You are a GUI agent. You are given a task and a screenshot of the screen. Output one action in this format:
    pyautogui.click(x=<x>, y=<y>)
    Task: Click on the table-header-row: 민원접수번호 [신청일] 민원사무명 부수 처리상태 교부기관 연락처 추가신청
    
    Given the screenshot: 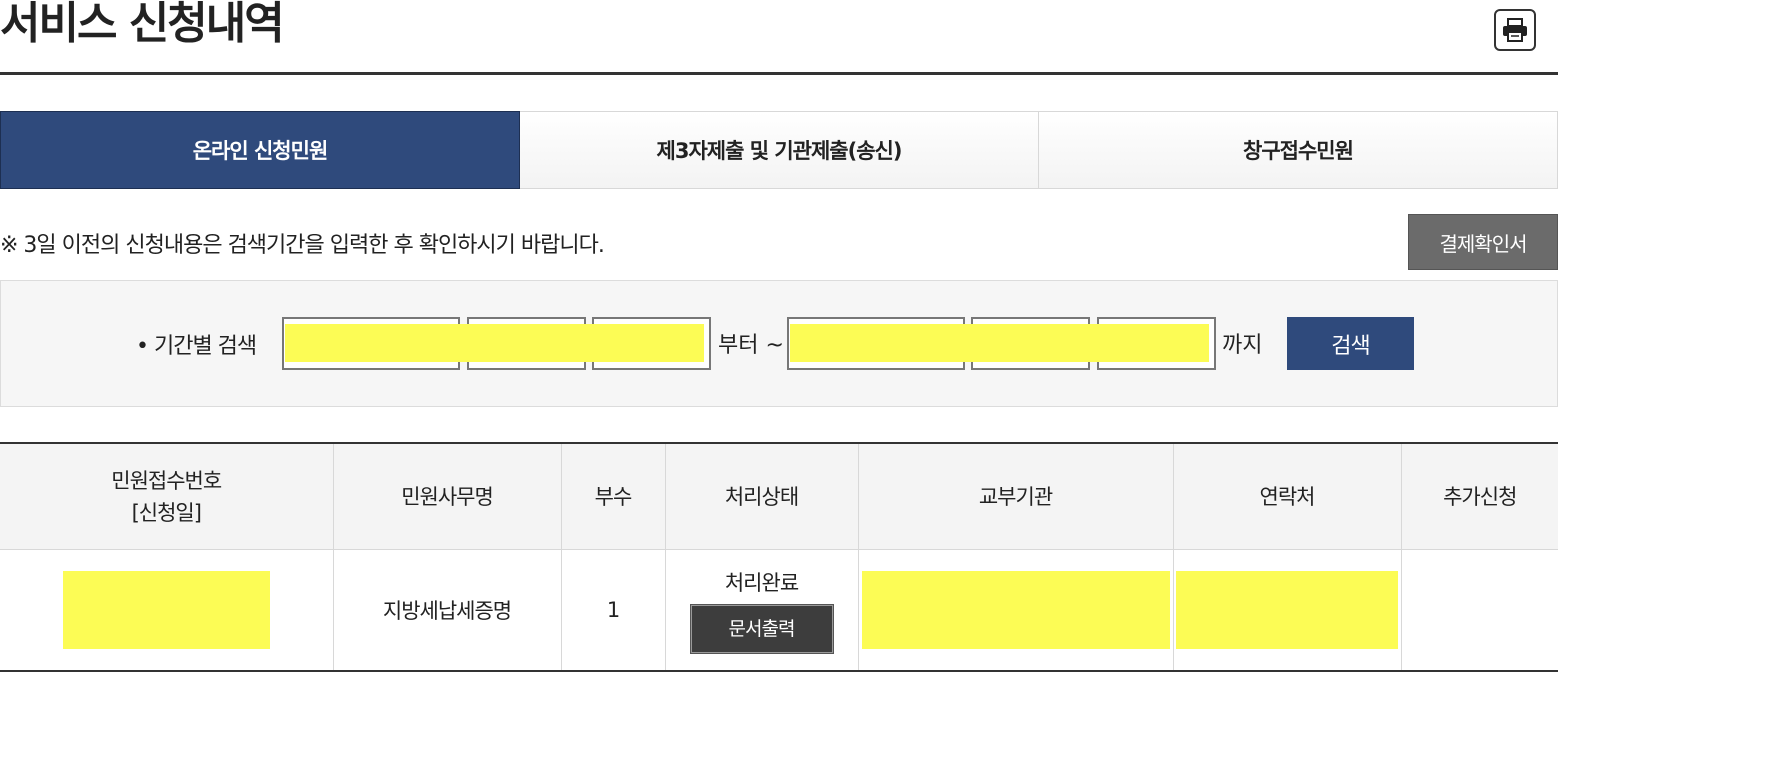 What is the action you would take?
    pyautogui.click(x=779, y=496)
    